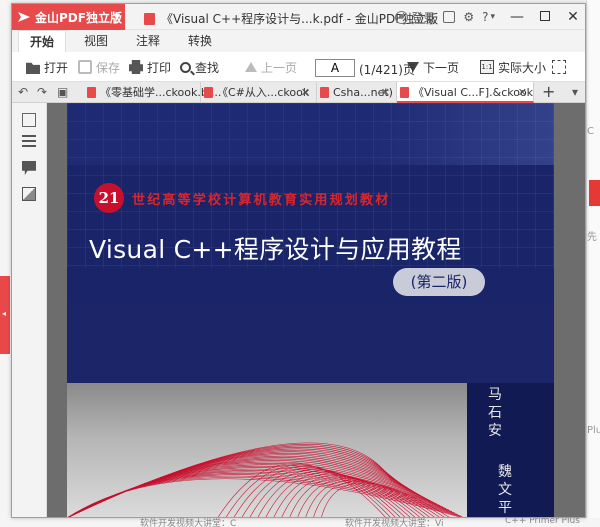 This screenshot has height=527, width=600. What do you see at coordinates (29, 120) in the screenshot?
I see `thumbnail-panel-icon` at bounding box center [29, 120].